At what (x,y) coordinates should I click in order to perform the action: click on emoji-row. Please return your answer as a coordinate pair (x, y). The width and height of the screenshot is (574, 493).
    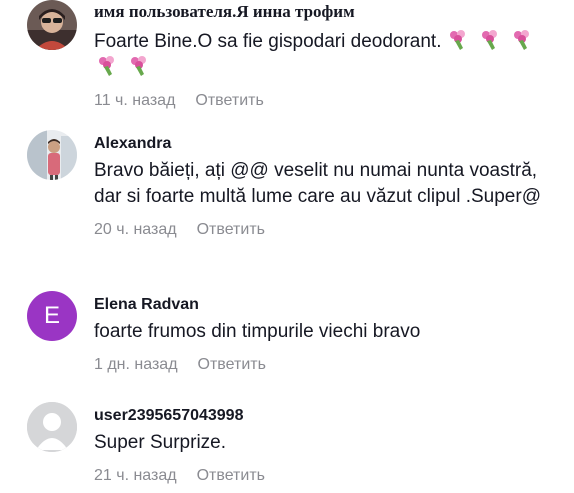
    Looking at the image, I should click on (320, 68).